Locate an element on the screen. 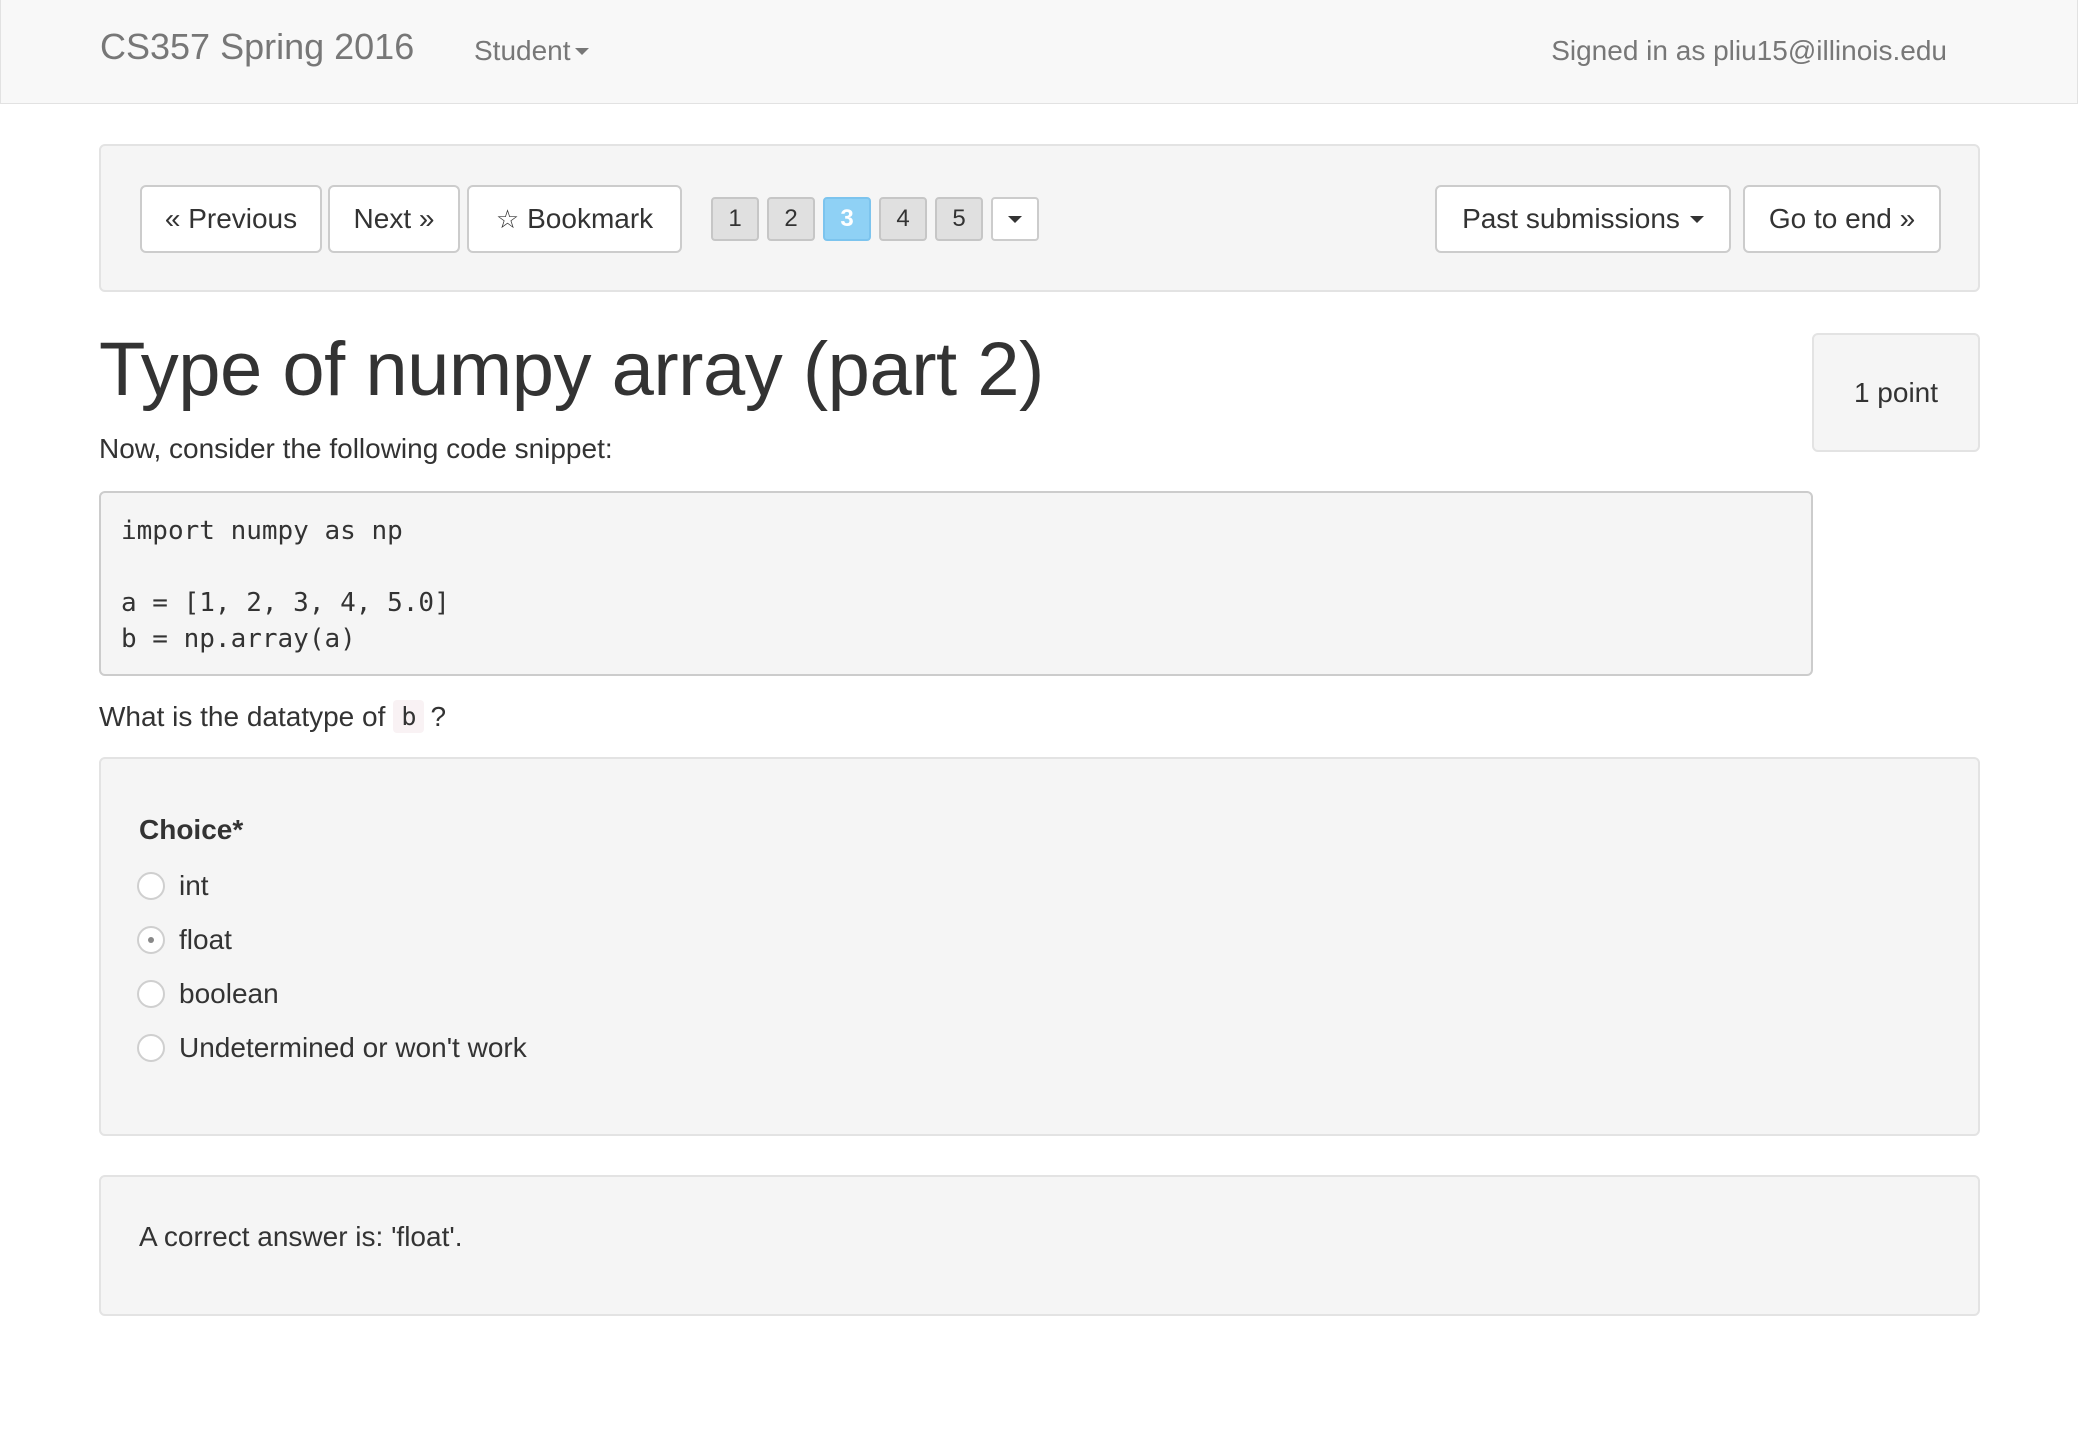 Image resolution: width=2078 pixels, height=1430 pixels. question-prompt-text: What is the datatype of is located at coordinates (242, 716).